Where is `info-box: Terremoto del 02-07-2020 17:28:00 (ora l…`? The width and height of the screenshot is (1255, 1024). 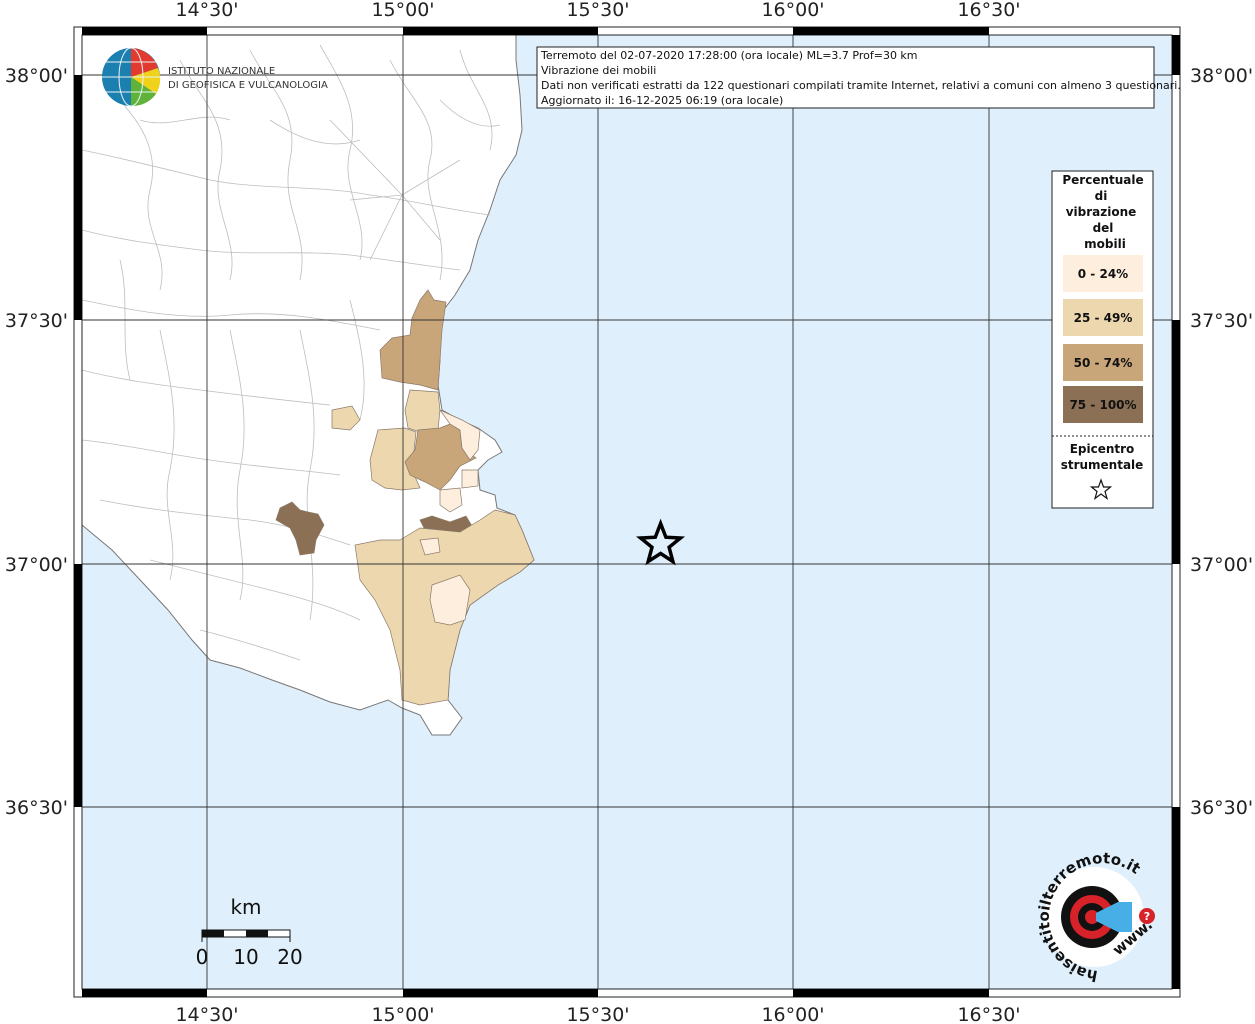 info-box: Terremoto del 02-07-2020 17:28:00 (ora l… is located at coordinates (858, 77).